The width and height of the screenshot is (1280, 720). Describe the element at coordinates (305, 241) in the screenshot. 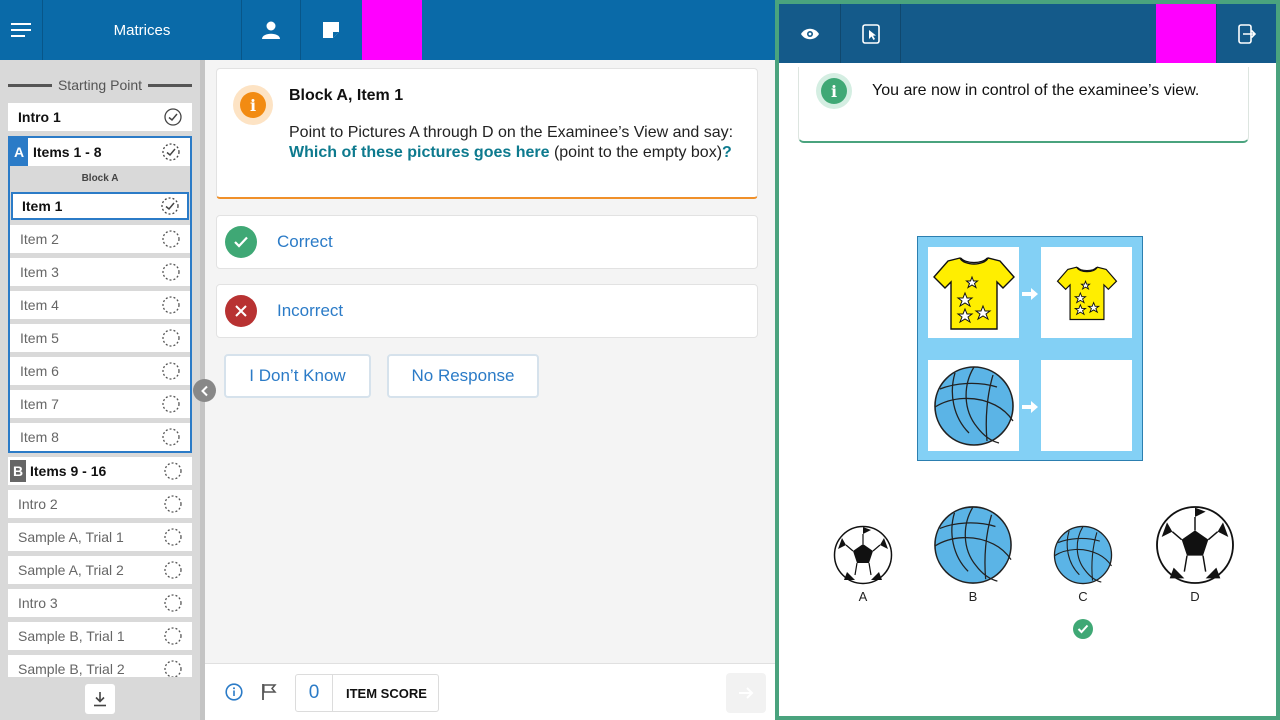

I see `correct-label: Correct` at that location.